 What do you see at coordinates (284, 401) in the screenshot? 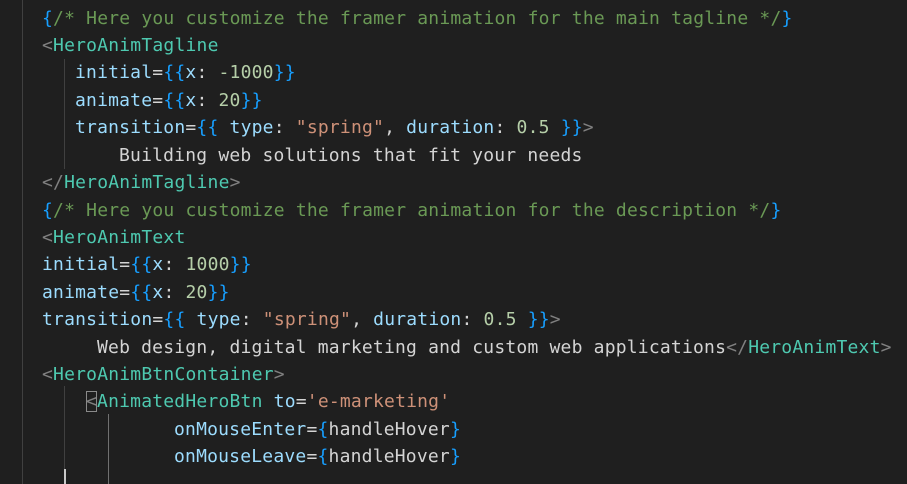
I see `prop-name: to` at bounding box center [284, 401].